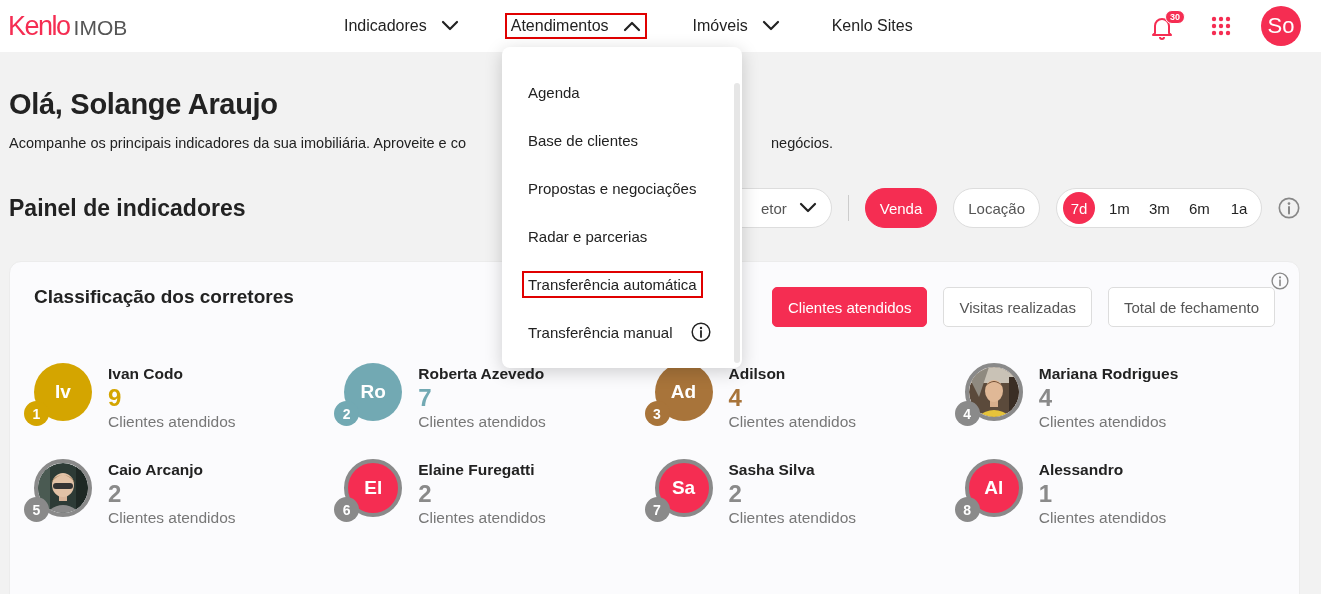  Describe the element at coordinates (1191, 307) in the screenshot. I see `metric-toggle: Total de fechamento` at that location.